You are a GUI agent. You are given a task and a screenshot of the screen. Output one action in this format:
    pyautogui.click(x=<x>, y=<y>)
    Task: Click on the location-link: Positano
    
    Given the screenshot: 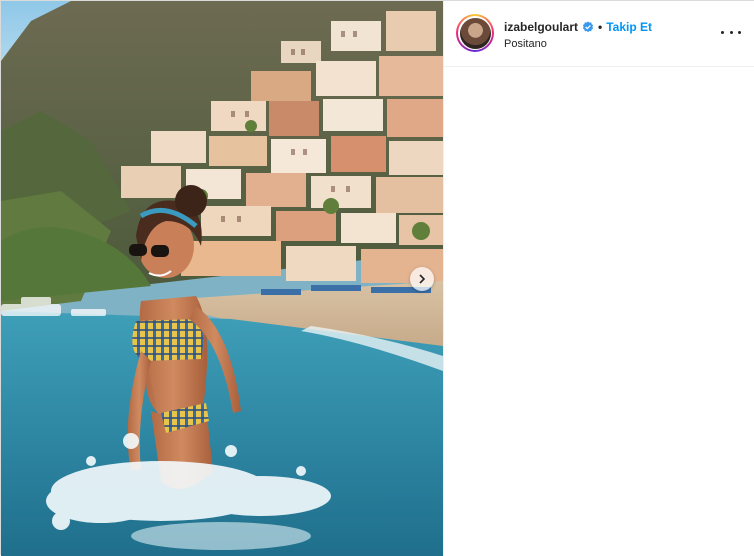 What is the action you would take?
    pyautogui.click(x=525, y=44)
    